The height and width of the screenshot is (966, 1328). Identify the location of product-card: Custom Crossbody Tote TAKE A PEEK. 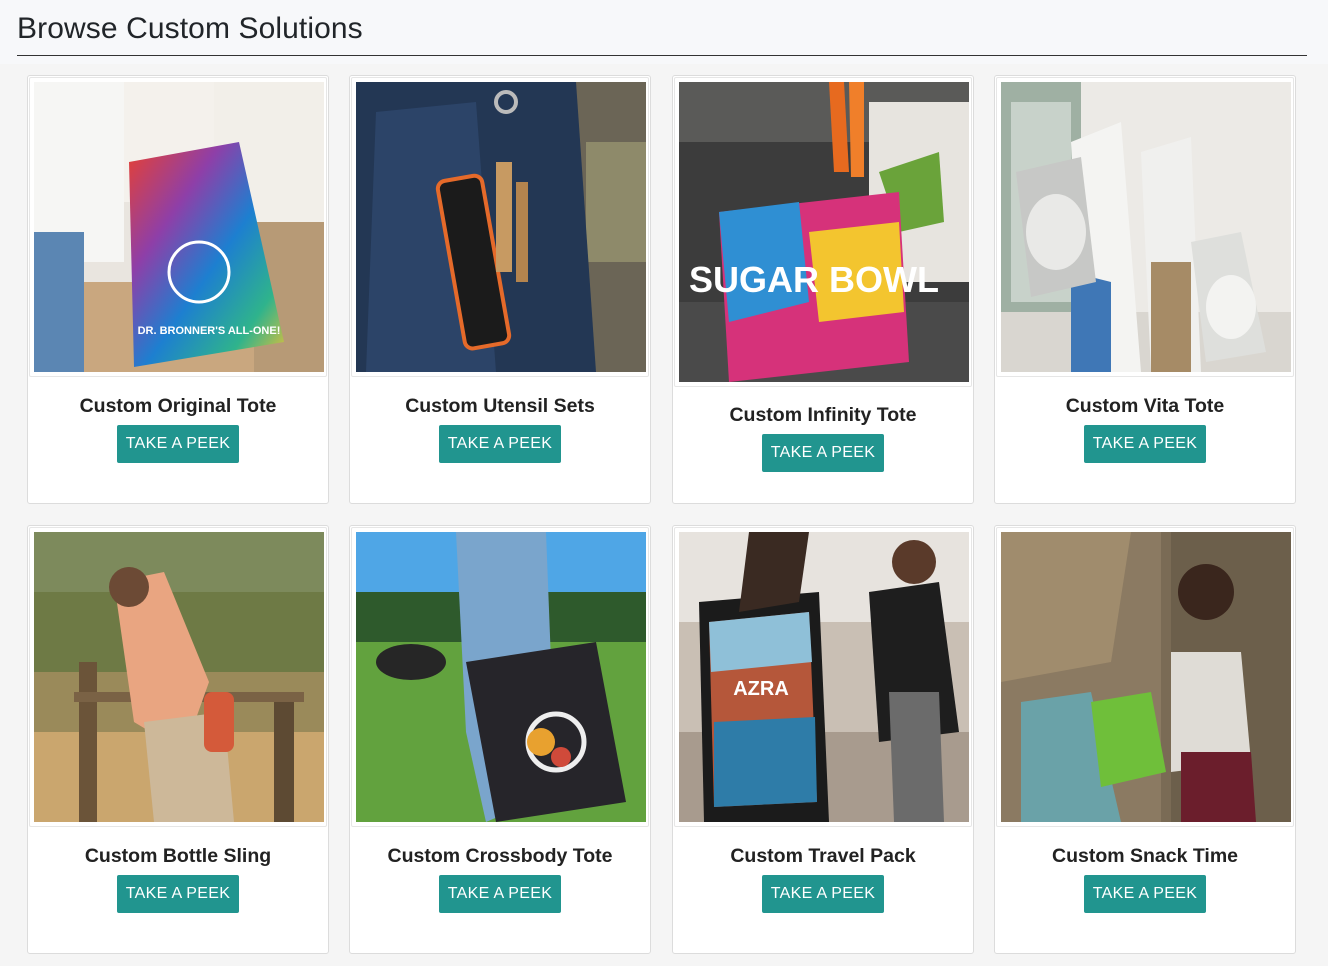
(500, 739).